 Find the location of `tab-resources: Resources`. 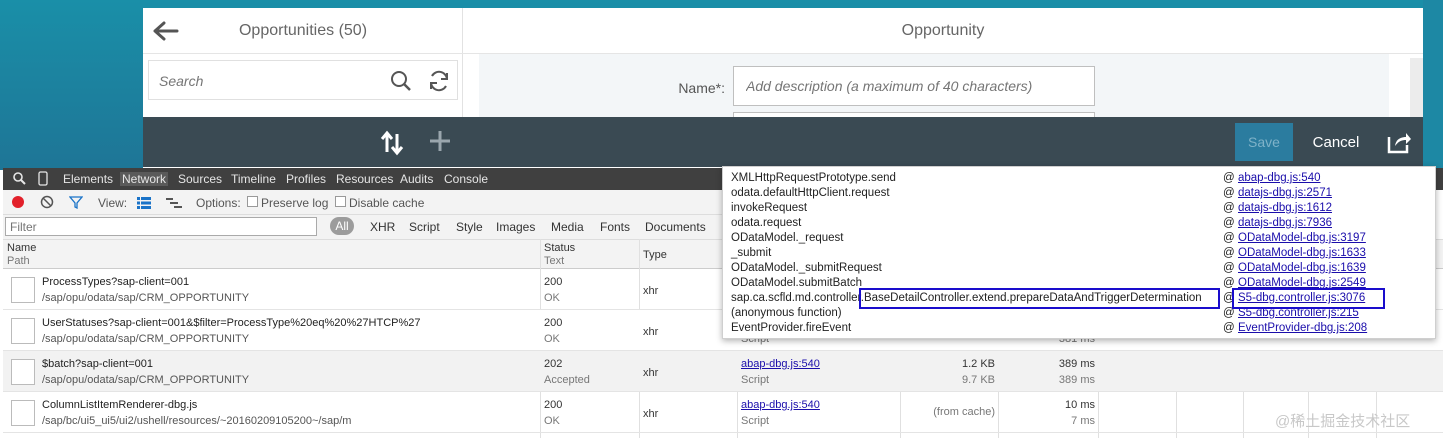

tab-resources: Resources is located at coordinates (364, 179).